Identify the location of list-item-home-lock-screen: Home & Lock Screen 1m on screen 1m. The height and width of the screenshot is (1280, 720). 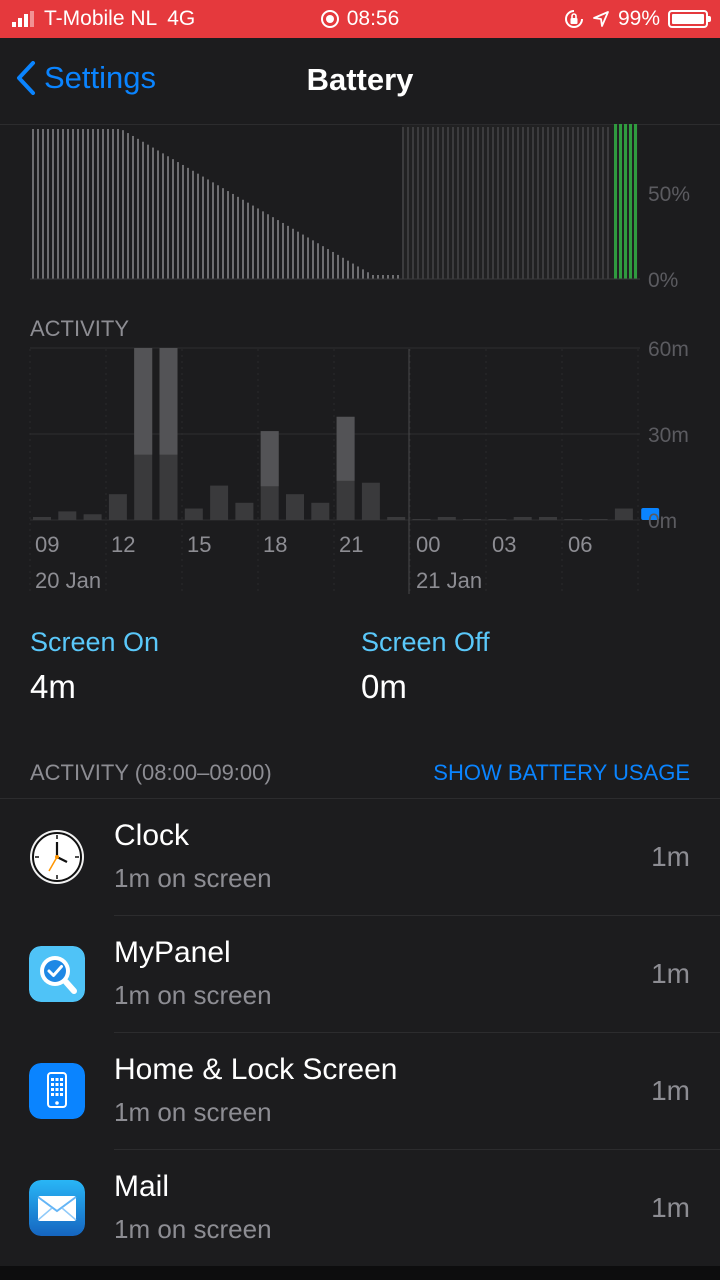
(360, 1091).